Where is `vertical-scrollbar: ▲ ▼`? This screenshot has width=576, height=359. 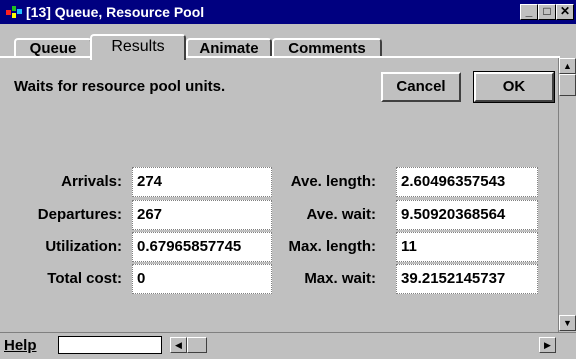
vertical-scrollbar: ▲ ▼ is located at coordinates (567, 195).